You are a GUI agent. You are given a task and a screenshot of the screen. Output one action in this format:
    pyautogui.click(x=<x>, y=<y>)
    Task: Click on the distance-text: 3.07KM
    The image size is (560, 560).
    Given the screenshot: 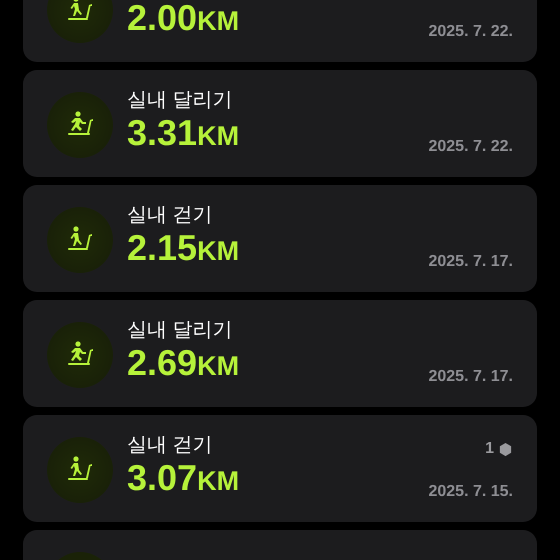 What is the action you would take?
    pyautogui.click(x=183, y=479)
    